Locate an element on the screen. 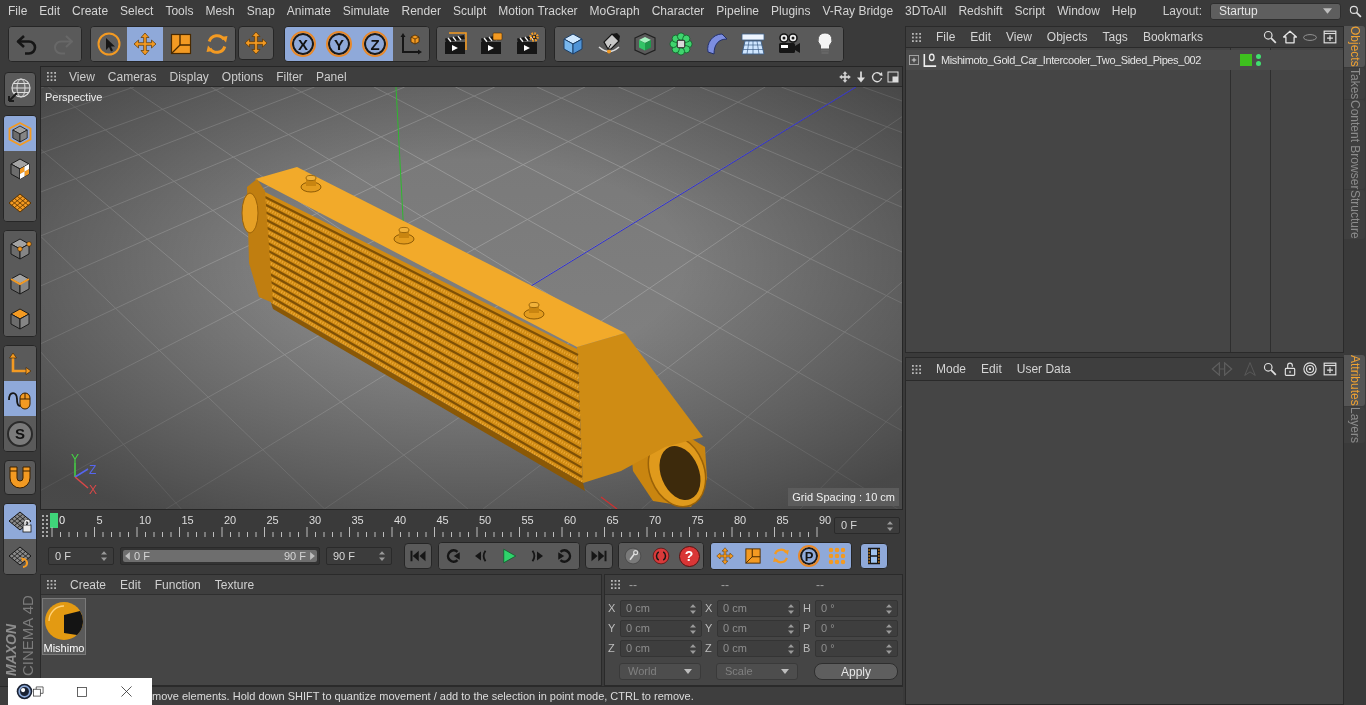 The width and height of the screenshot is (1366, 705). menu-item: Mesh is located at coordinates (220, 11).